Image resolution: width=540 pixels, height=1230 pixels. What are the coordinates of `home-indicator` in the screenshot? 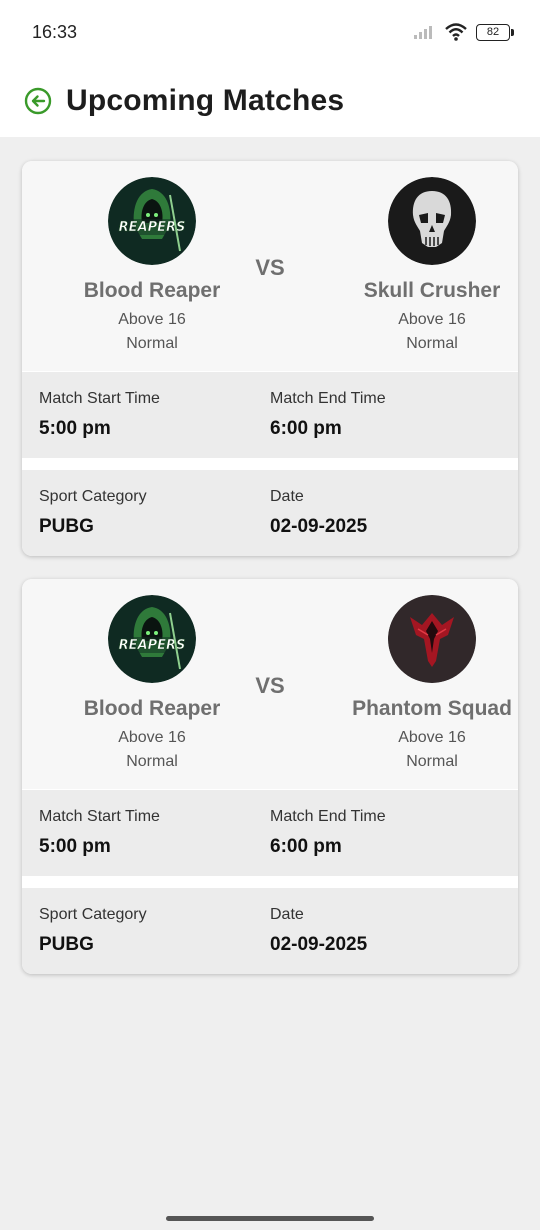 It's located at (270, 1218).